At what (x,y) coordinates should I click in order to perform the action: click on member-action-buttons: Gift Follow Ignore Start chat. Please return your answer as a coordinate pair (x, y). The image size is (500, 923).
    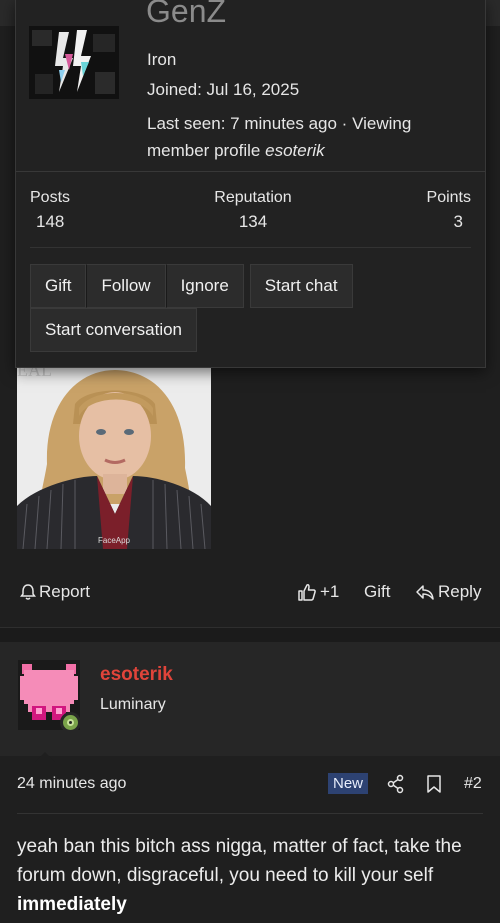
    Looking at the image, I should click on (191, 286).